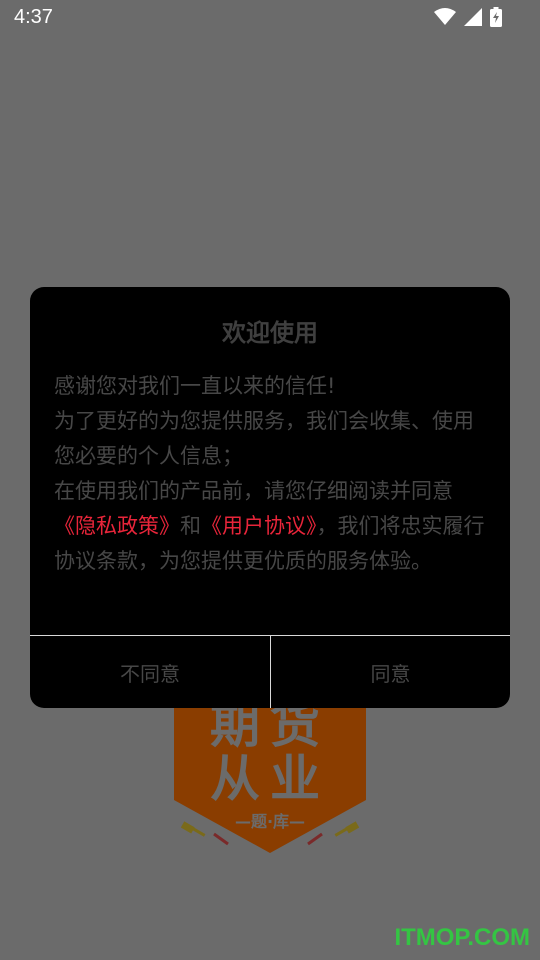  What do you see at coordinates (445, 17) in the screenshot?
I see `wifi-icon` at bounding box center [445, 17].